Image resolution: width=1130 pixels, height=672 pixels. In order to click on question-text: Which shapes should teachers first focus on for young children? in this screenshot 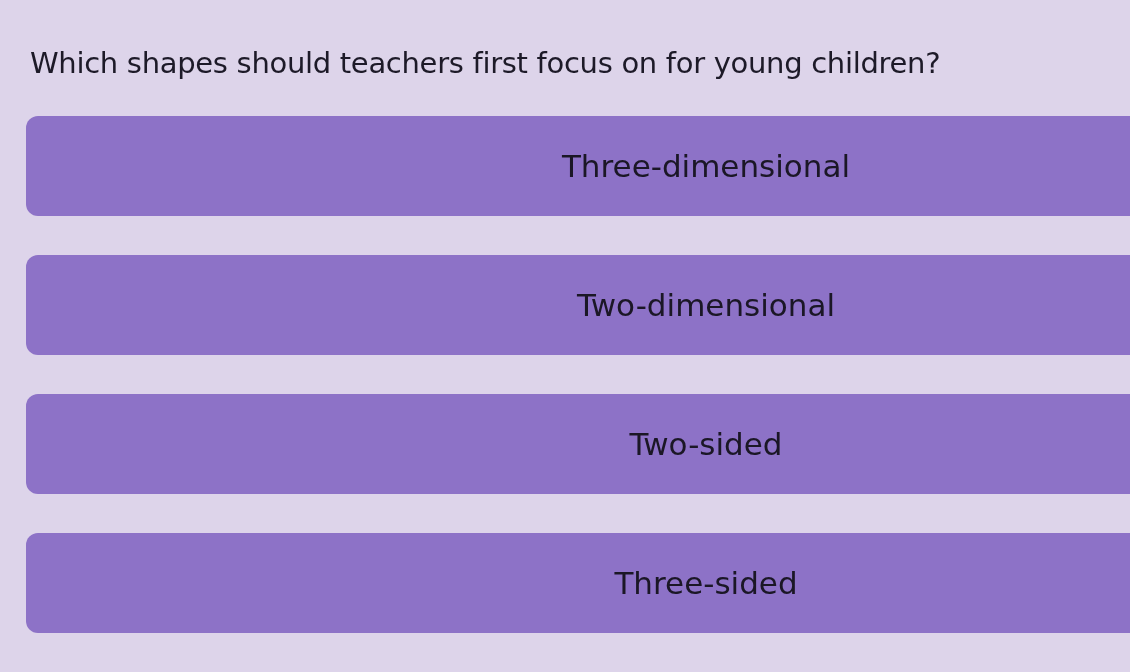, I will do `click(486, 63)`.